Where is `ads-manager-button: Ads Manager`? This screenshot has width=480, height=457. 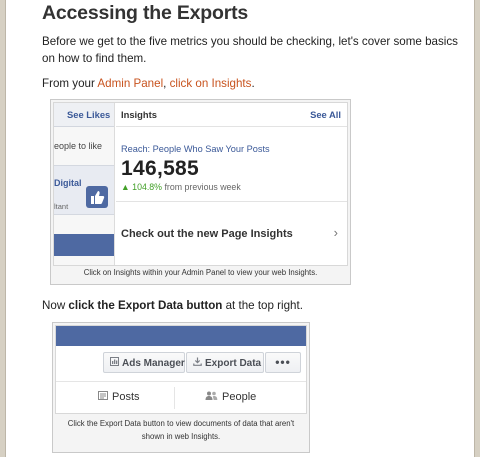 ads-manager-button: Ads Manager is located at coordinates (144, 362).